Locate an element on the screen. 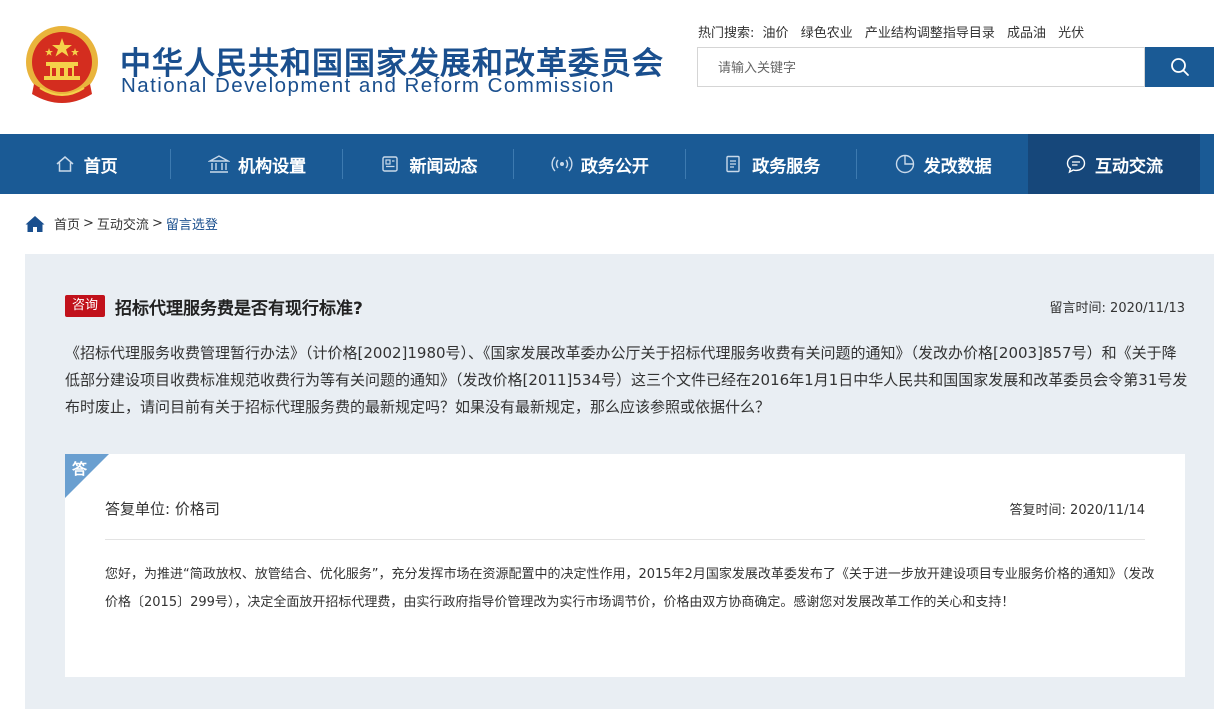  hot-search-item: 产业结构调整指导目录 is located at coordinates (930, 33).